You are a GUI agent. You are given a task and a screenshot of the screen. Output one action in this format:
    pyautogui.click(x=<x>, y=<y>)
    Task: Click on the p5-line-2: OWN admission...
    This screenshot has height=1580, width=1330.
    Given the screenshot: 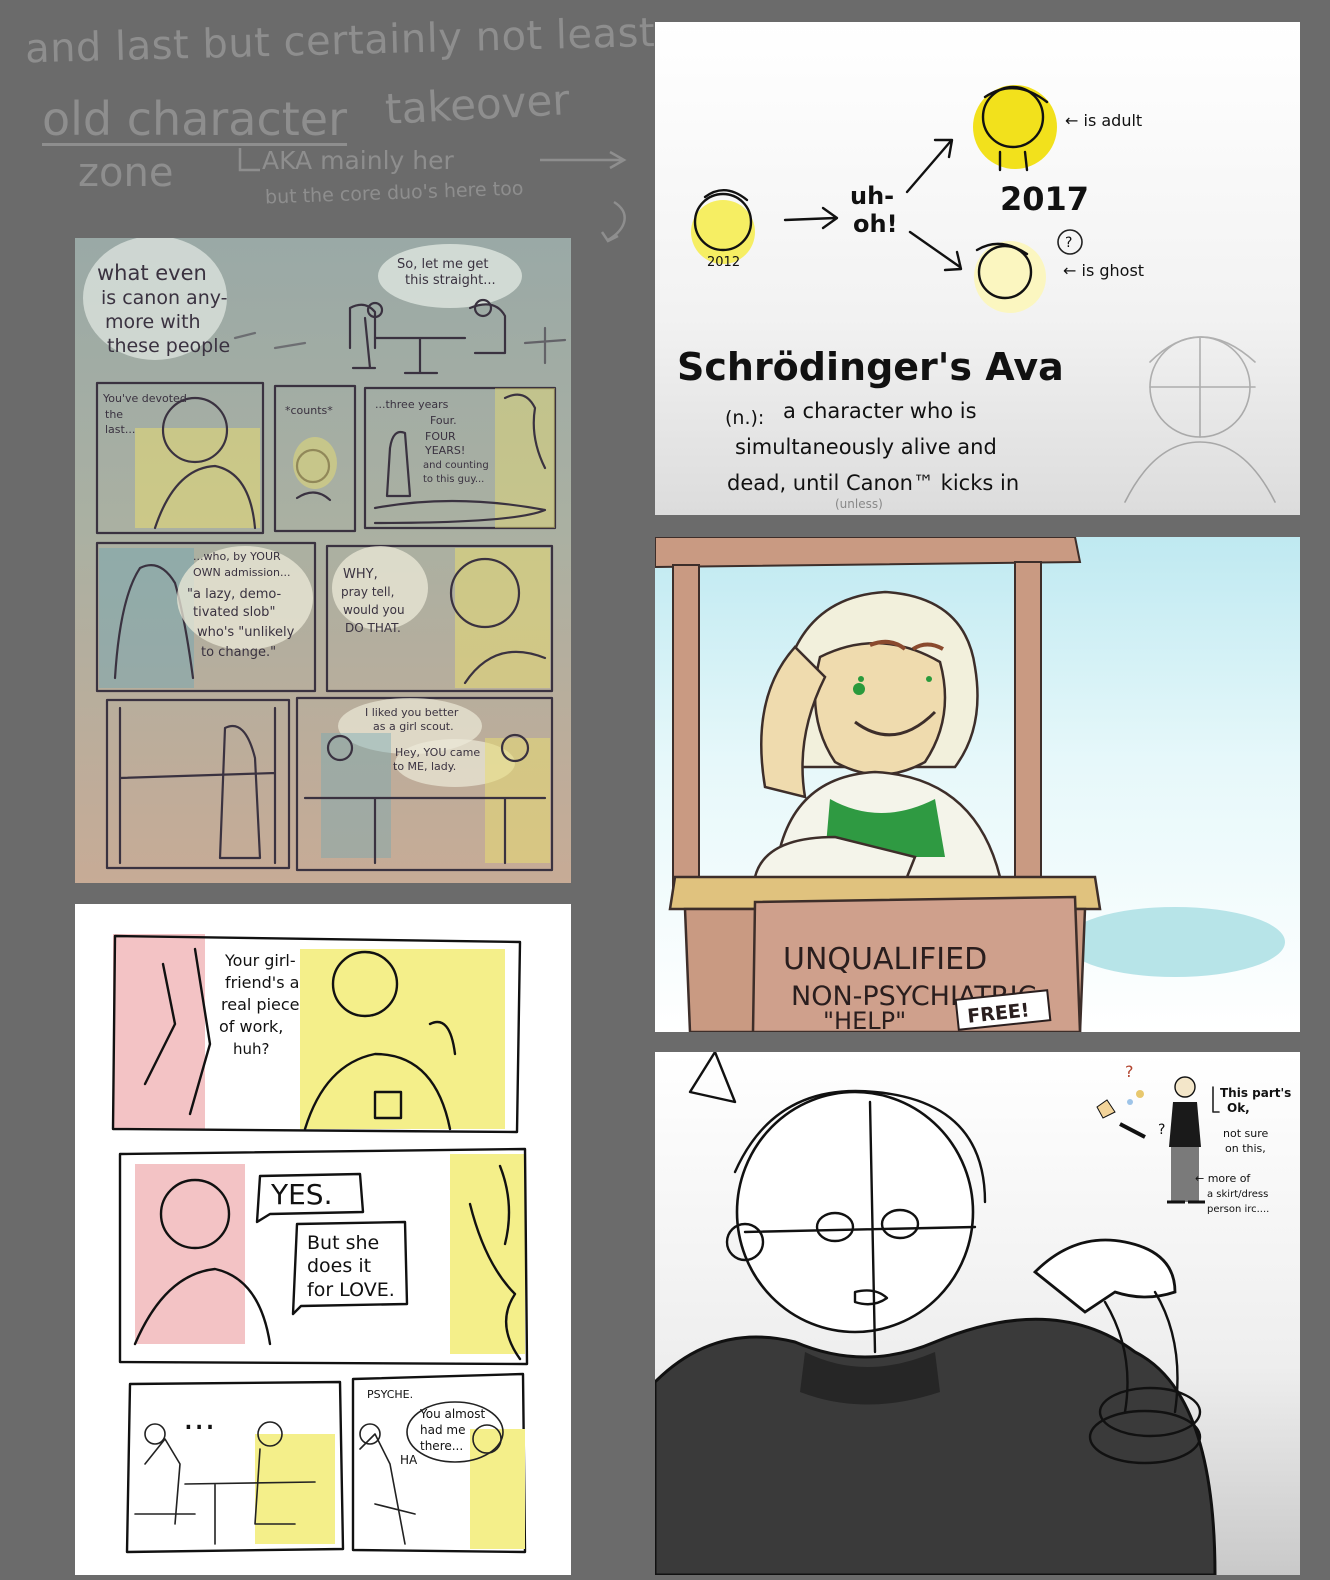 What is the action you would take?
    pyautogui.click(x=241, y=572)
    